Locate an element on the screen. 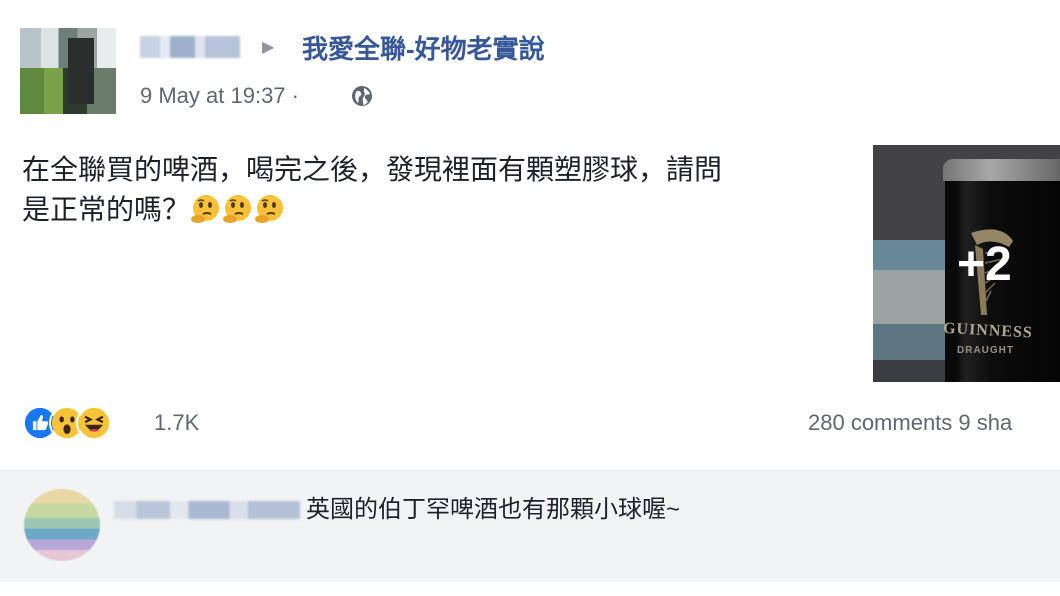 The width and height of the screenshot is (1060, 596). post-text-line-1: 在全聯買的啤酒，喝完之後，發現裡面有顆塑膠球，請問 is located at coordinates (372, 169).